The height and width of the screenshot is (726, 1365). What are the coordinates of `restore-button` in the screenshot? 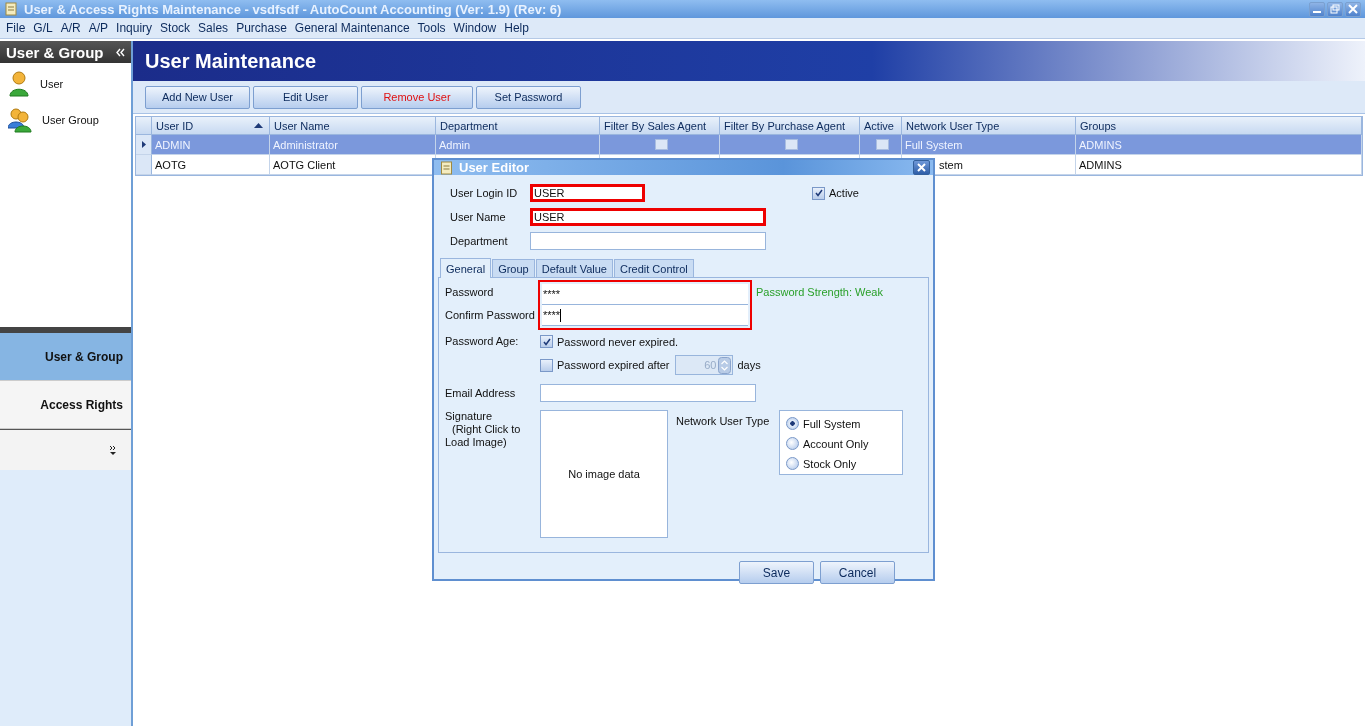 It's located at (1335, 9).